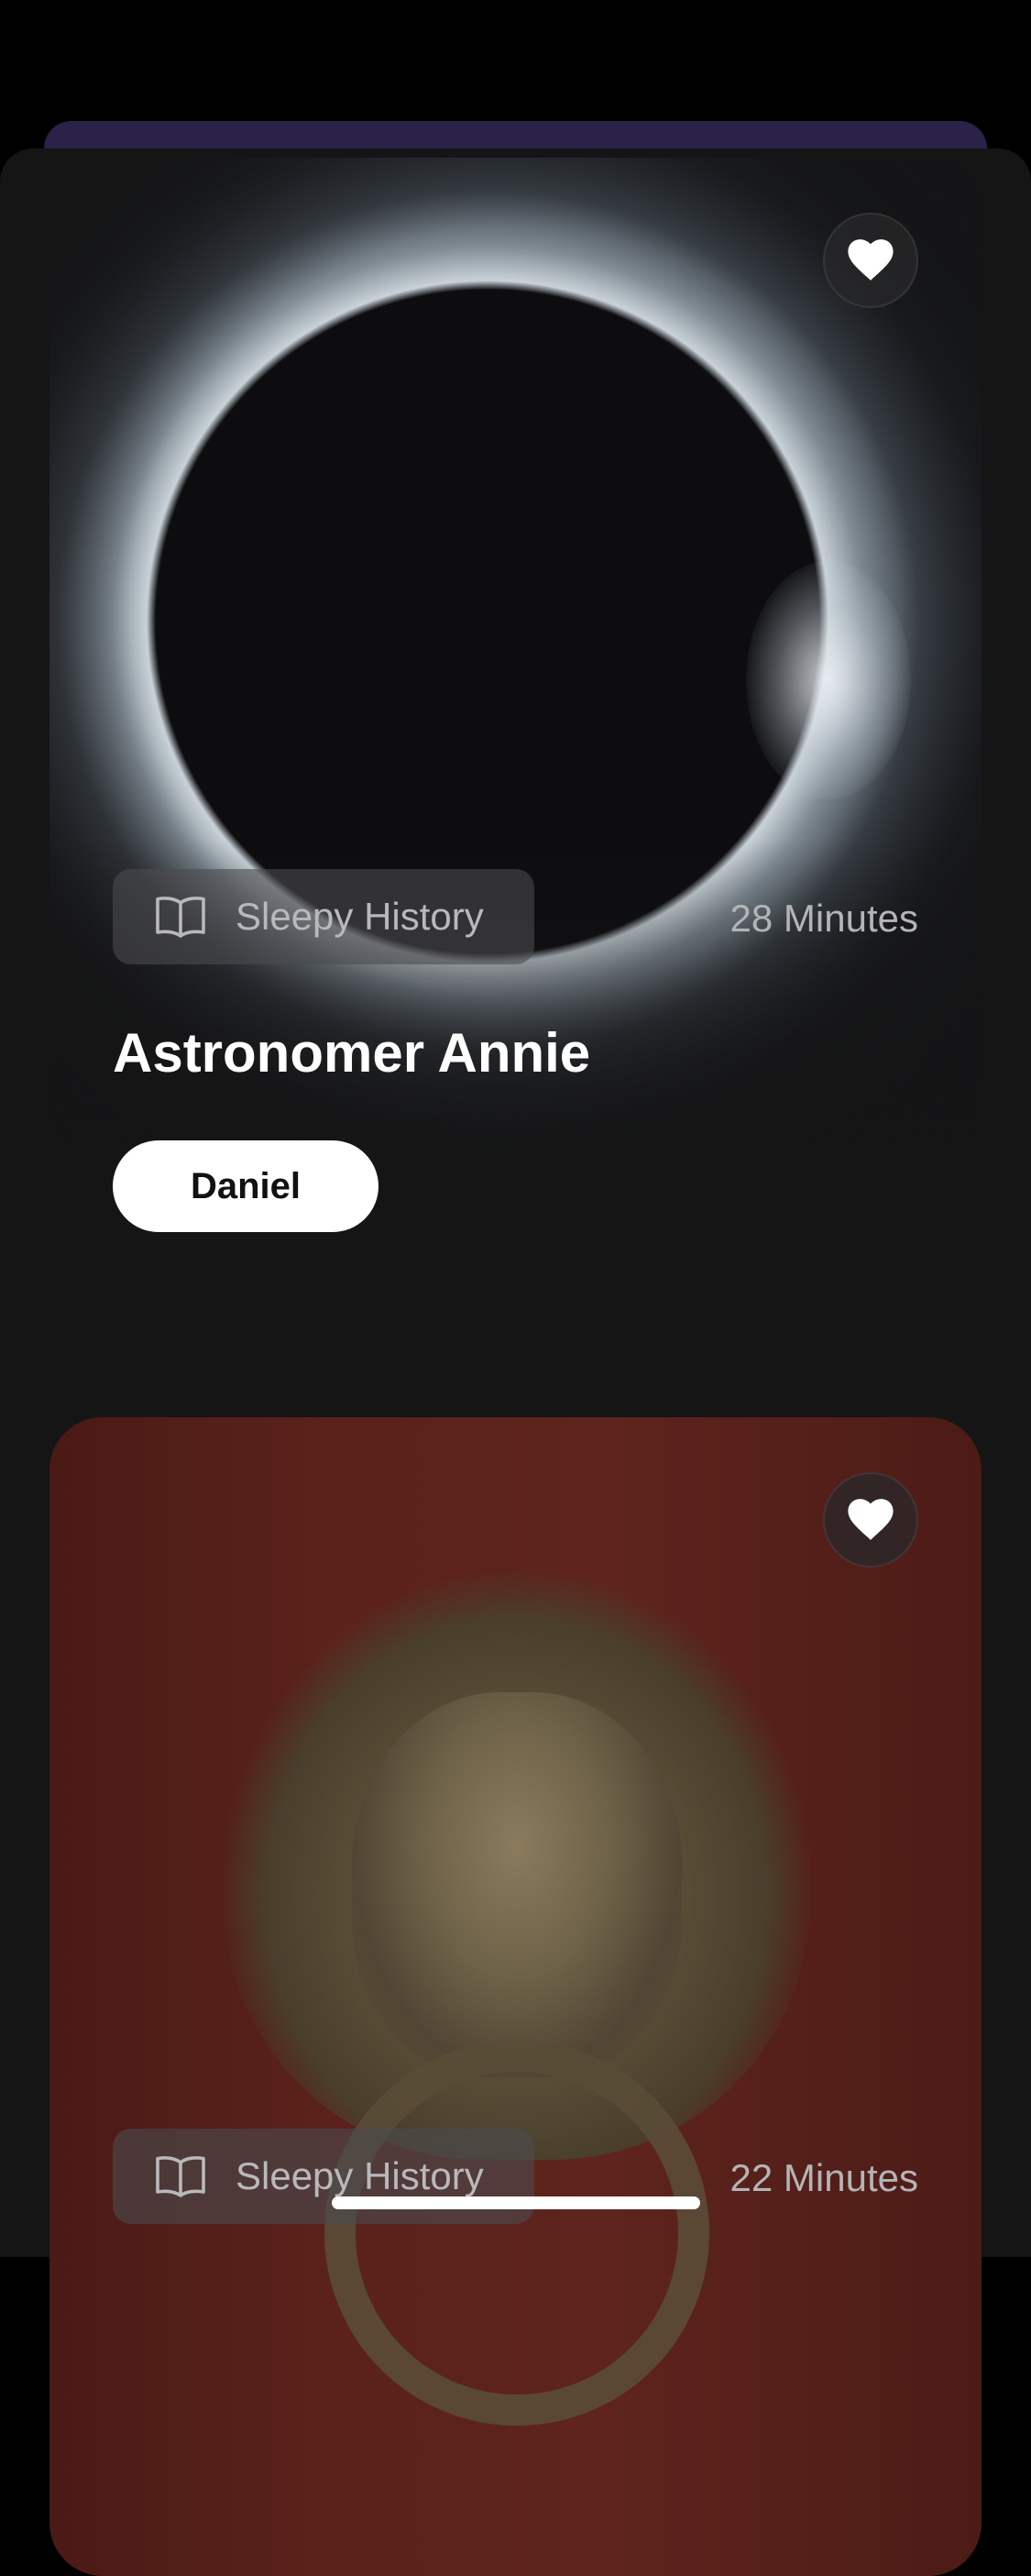  What do you see at coordinates (516, 2202) in the screenshot?
I see `home-indicator` at bounding box center [516, 2202].